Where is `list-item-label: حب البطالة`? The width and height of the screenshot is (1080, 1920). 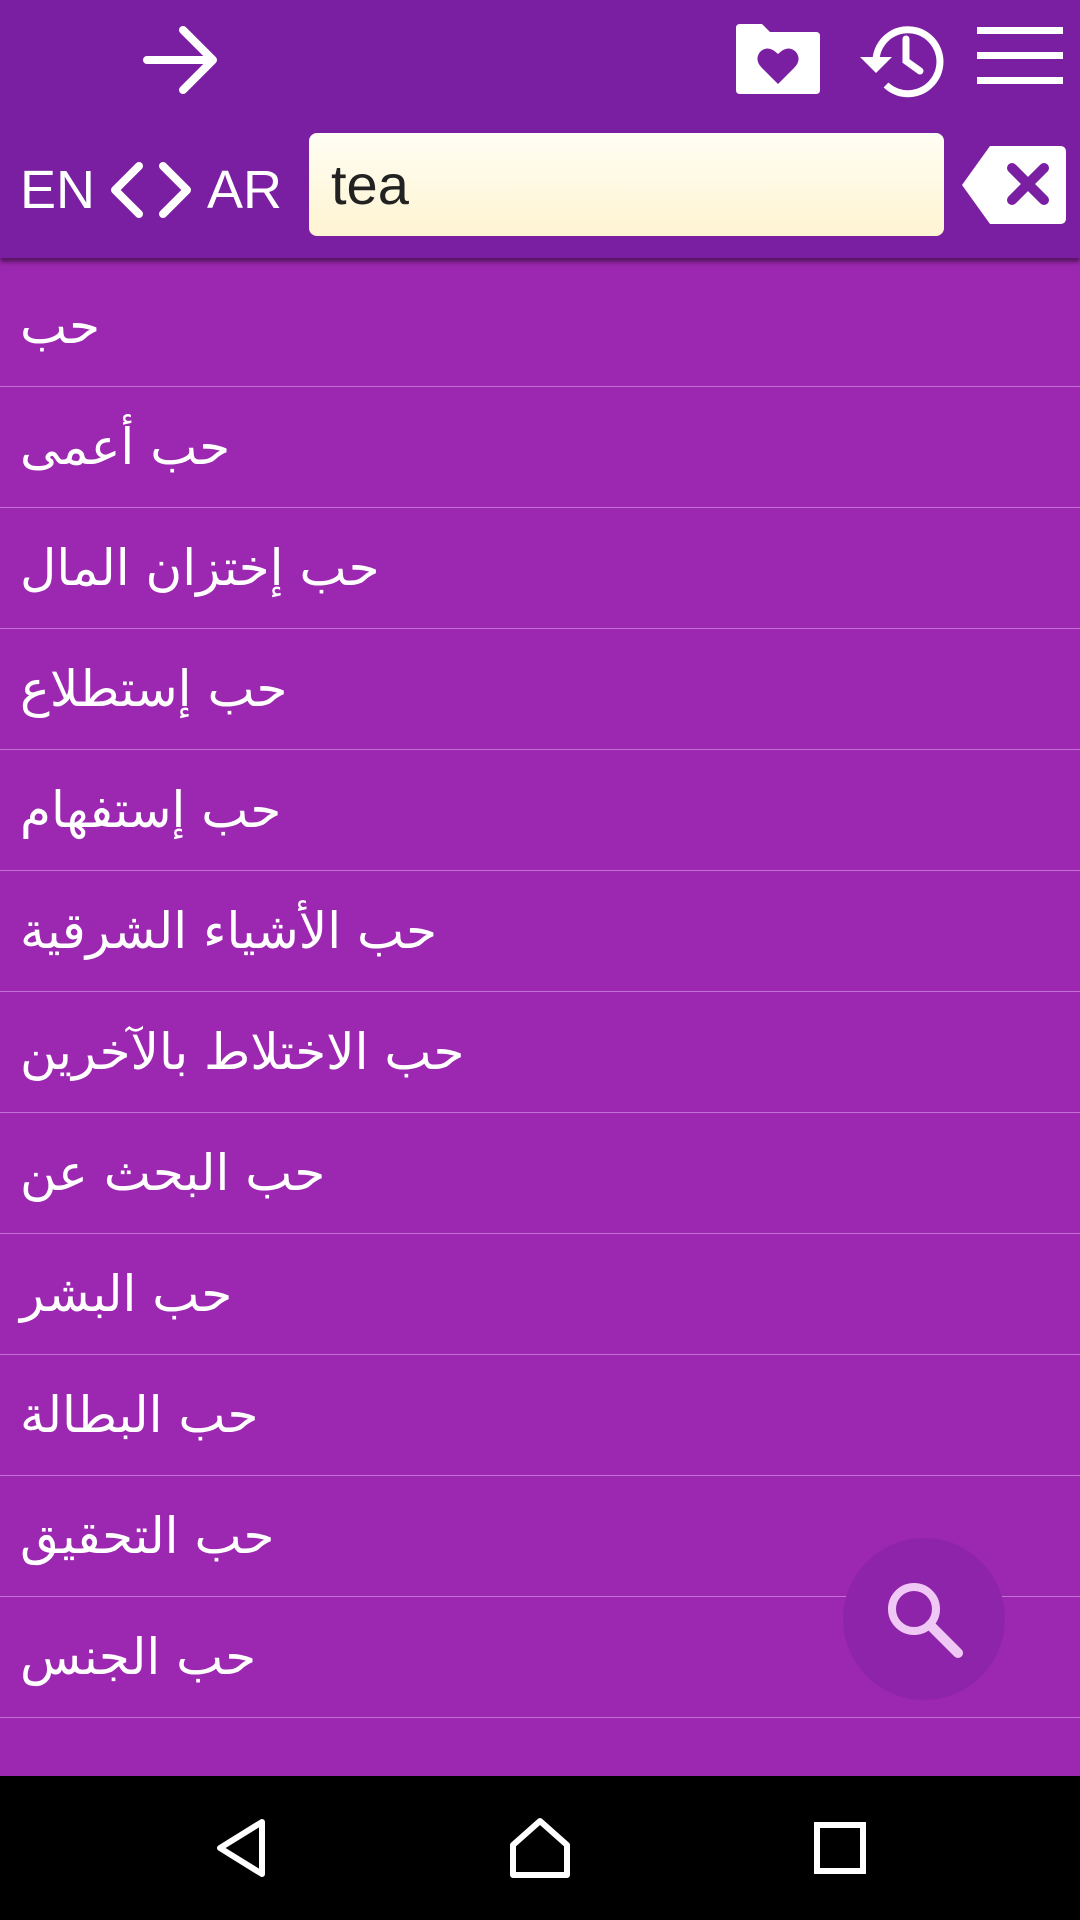 list-item-label: حب البطالة is located at coordinates (139, 1415).